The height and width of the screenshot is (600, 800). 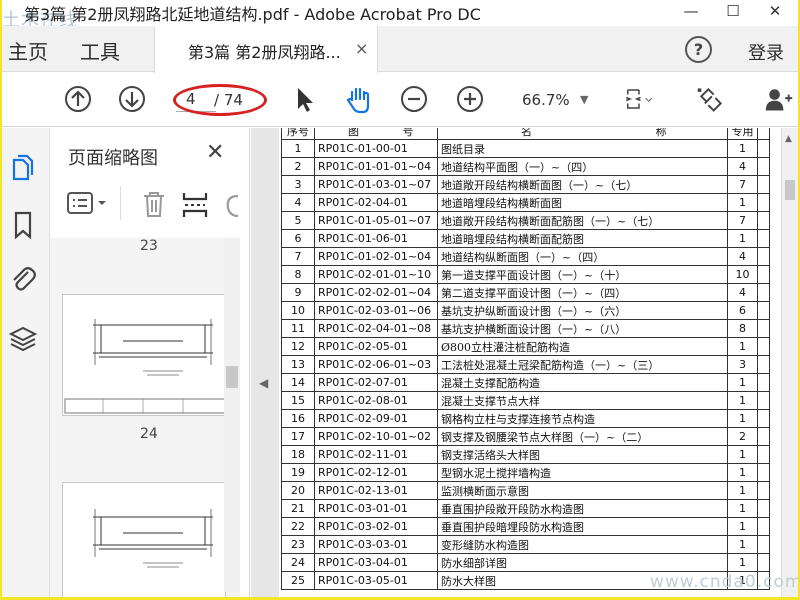 What do you see at coordinates (698, 49) in the screenshot?
I see `help-icon: ?` at bounding box center [698, 49].